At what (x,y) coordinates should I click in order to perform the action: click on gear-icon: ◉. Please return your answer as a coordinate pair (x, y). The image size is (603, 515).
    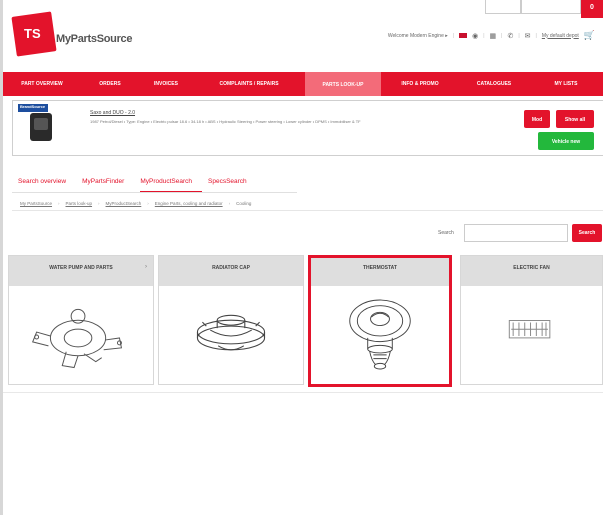
    Looking at the image, I should click on (475, 36).